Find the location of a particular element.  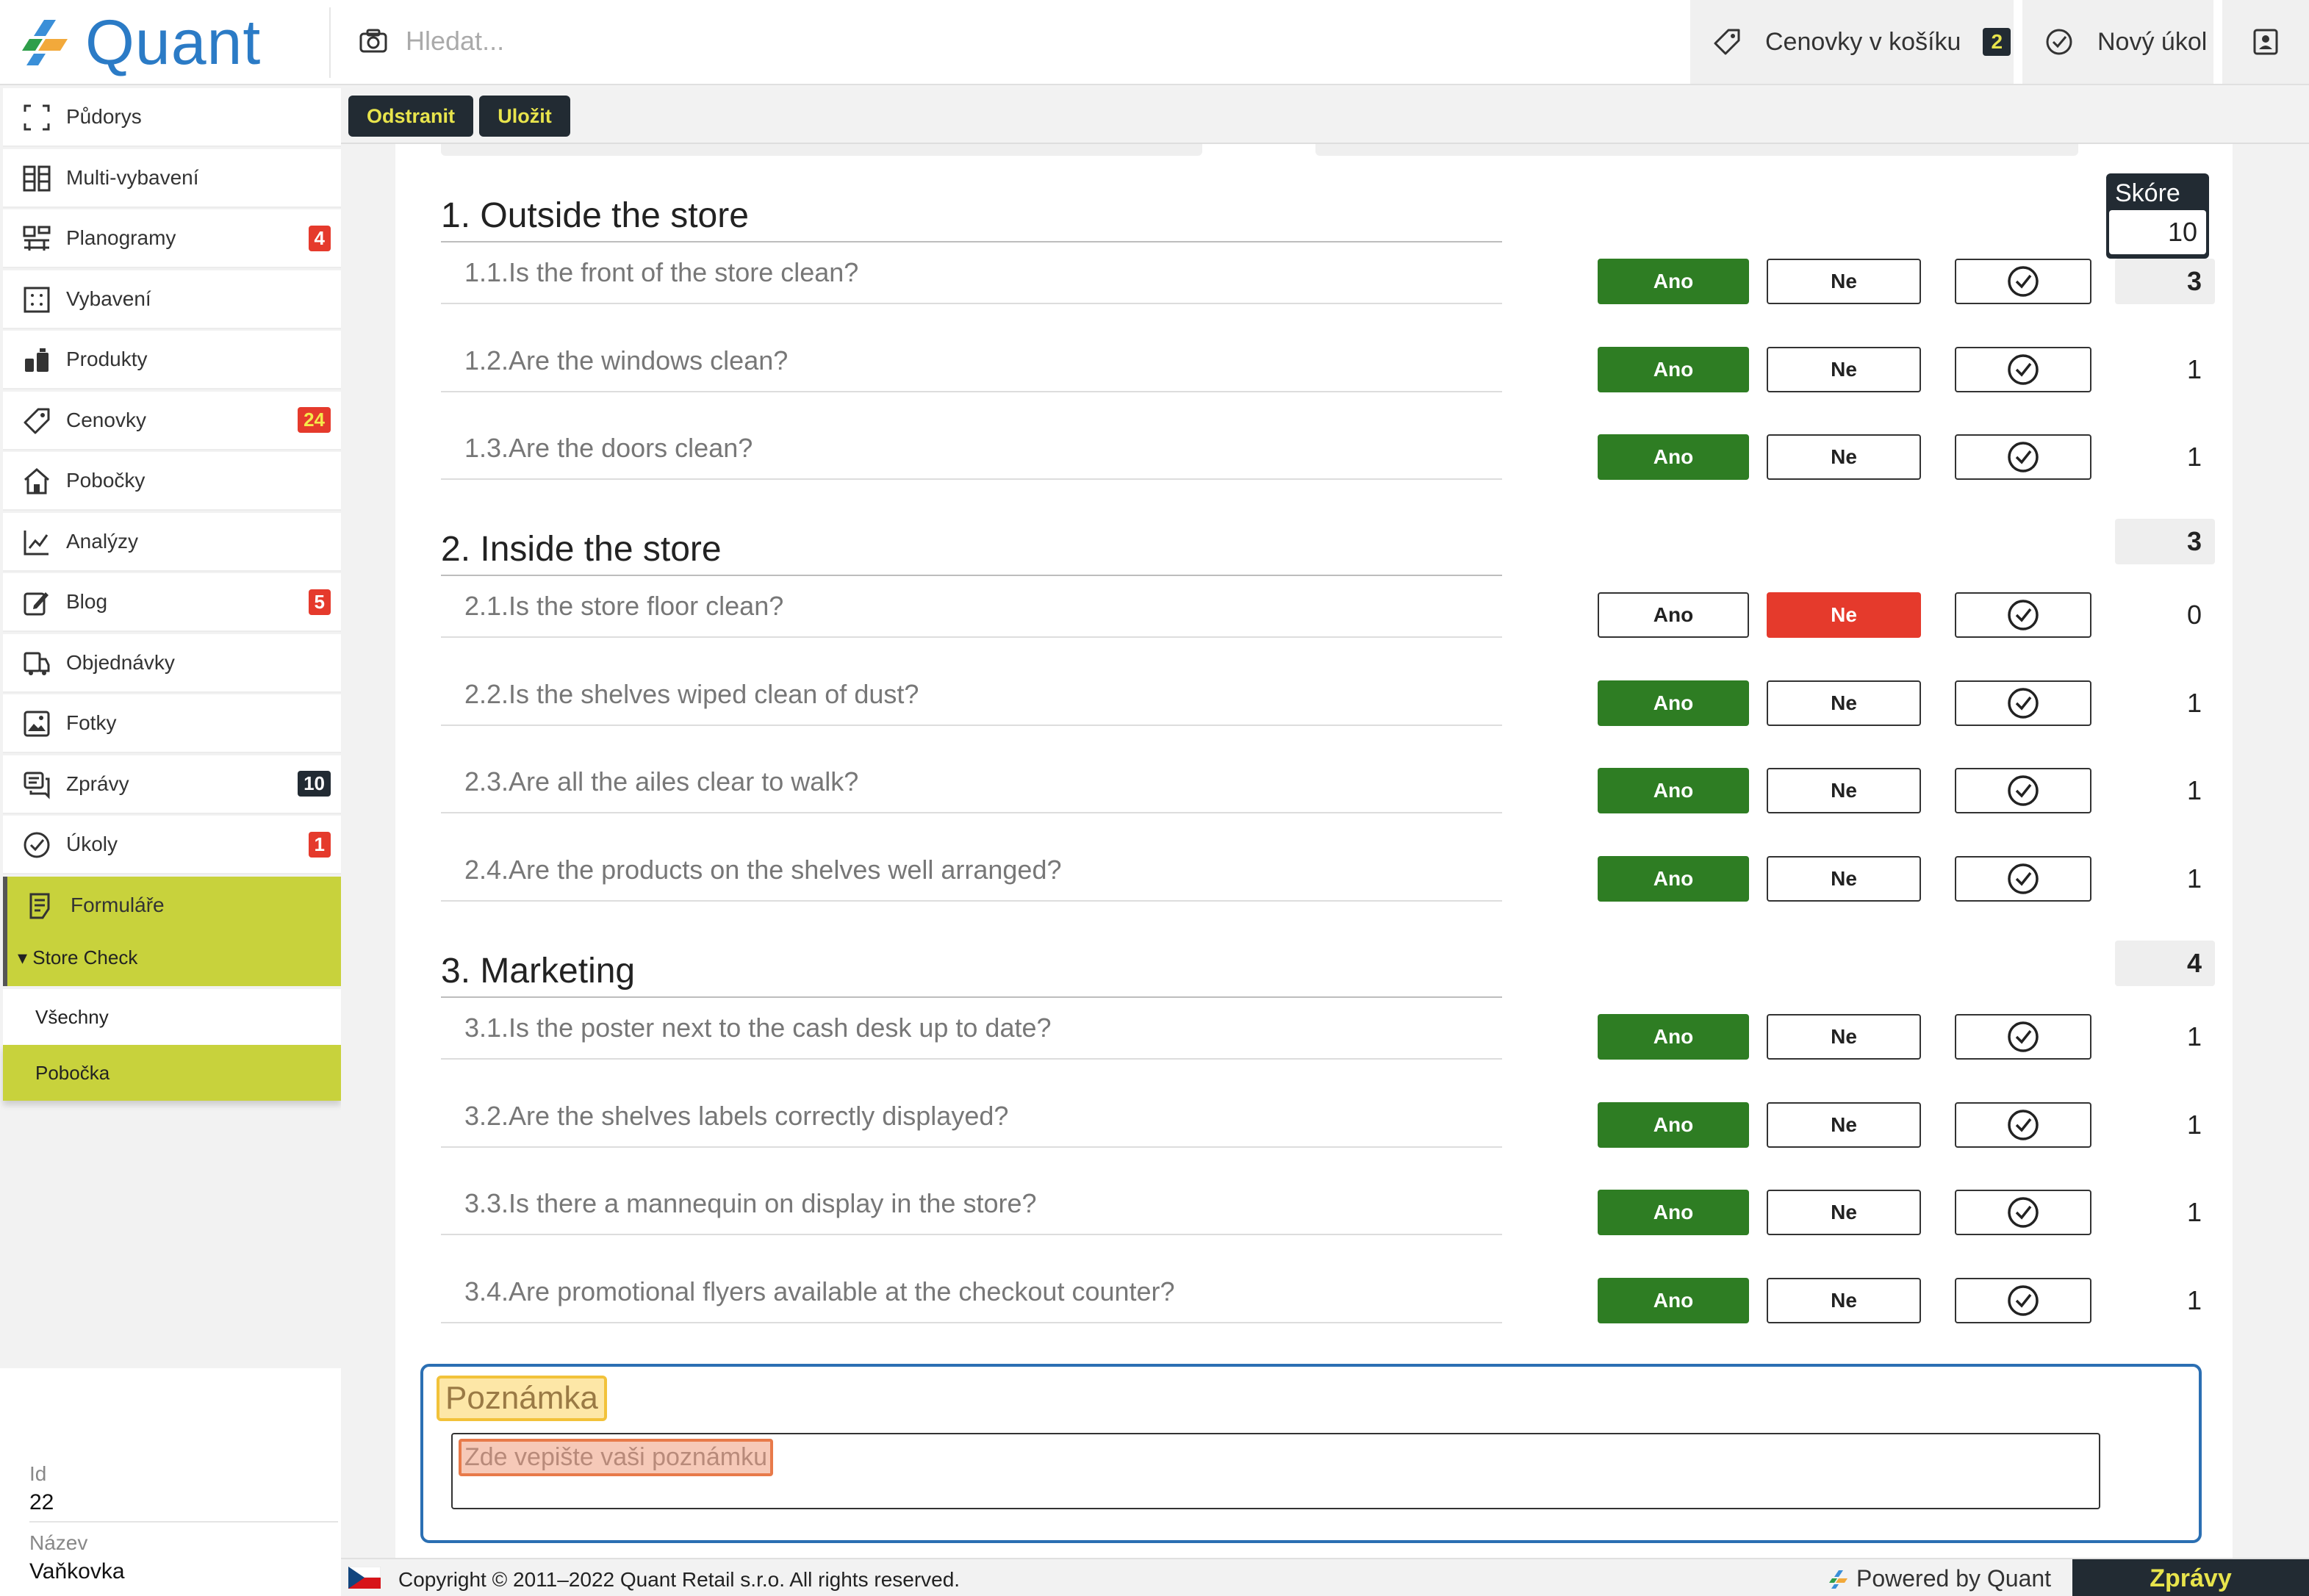

logo: Quant is located at coordinates (173, 42).